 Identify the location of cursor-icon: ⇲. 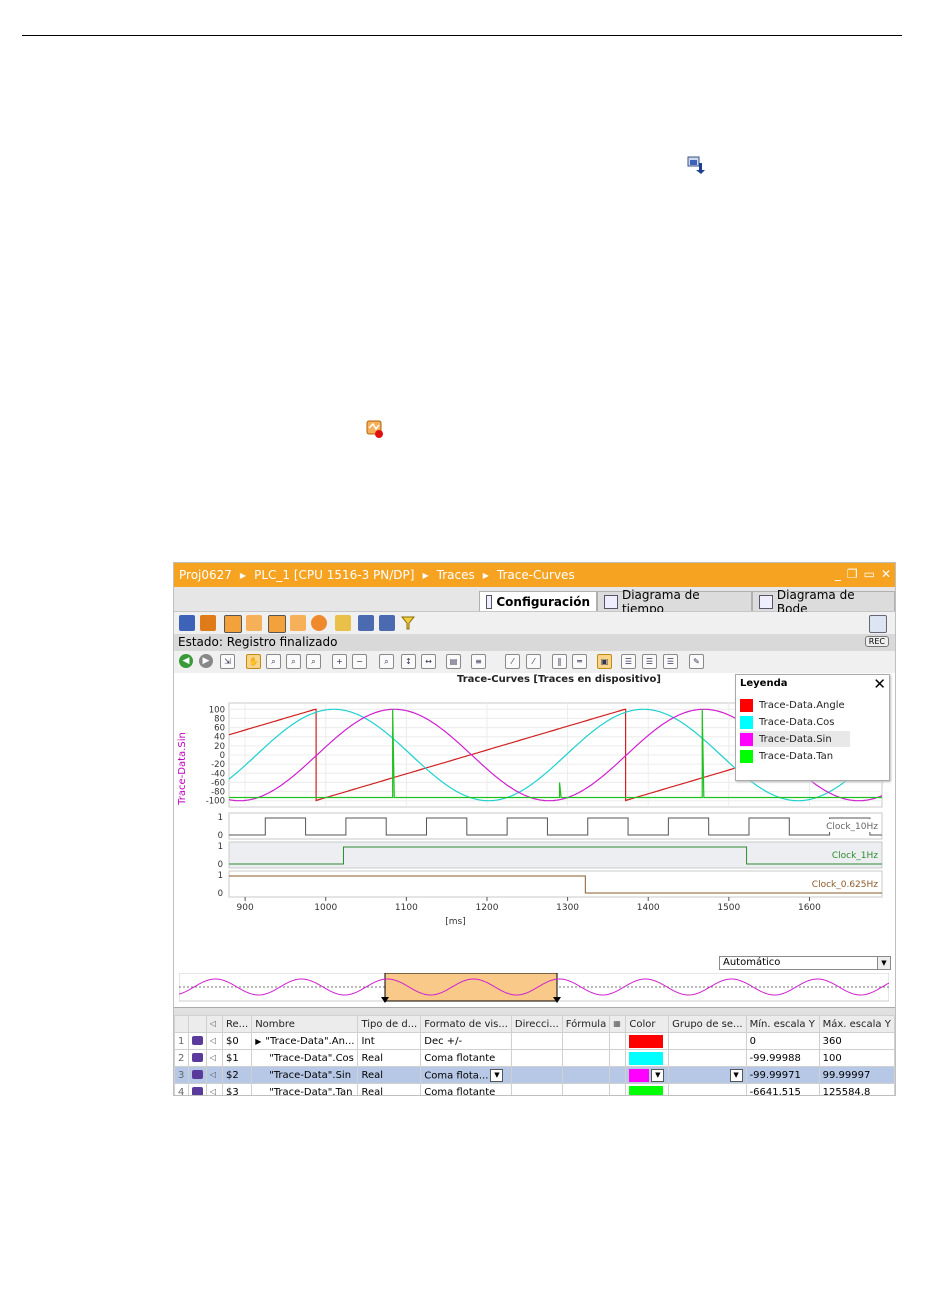
(227, 661).